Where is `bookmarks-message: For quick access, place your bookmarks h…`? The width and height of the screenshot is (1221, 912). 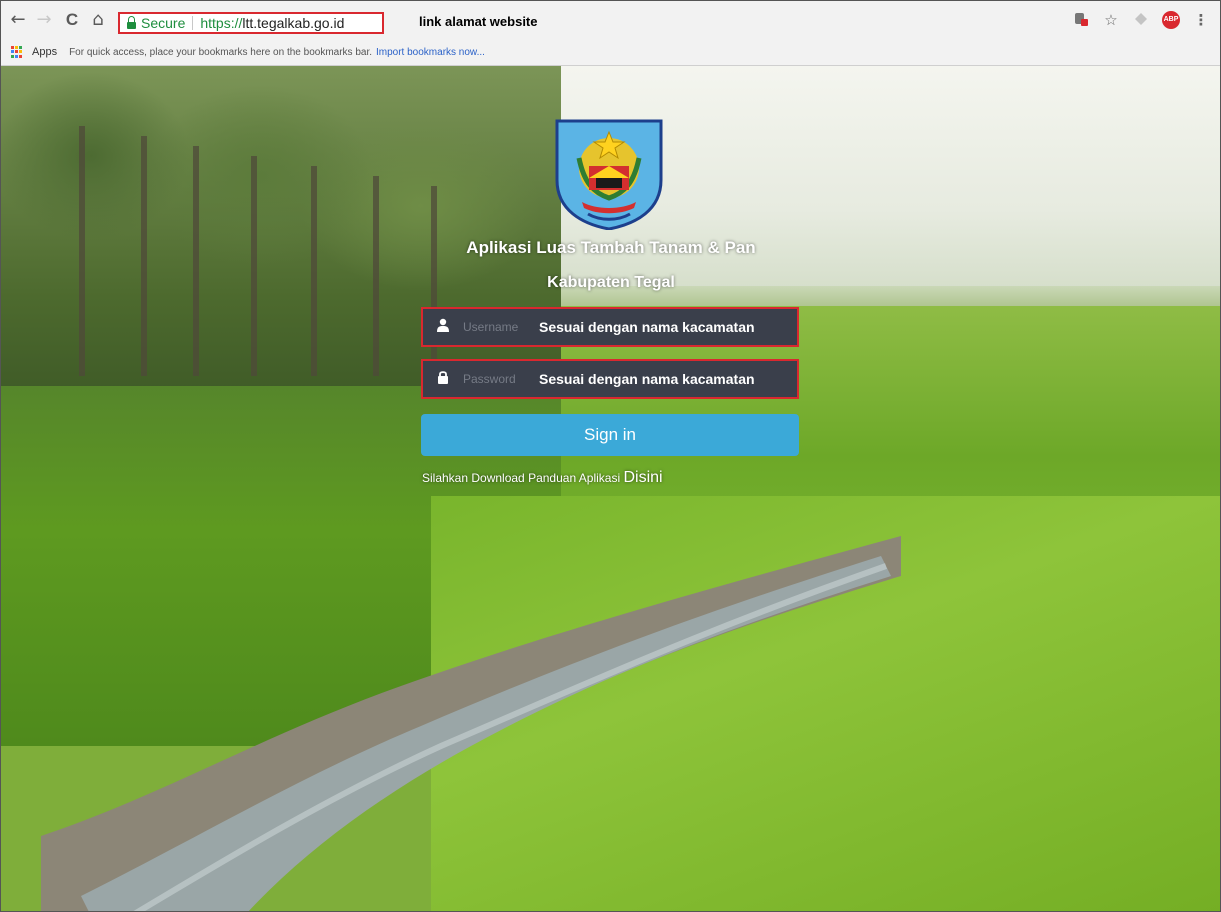
bookmarks-message: For quick access, place your bookmarks h… is located at coordinates (220, 52).